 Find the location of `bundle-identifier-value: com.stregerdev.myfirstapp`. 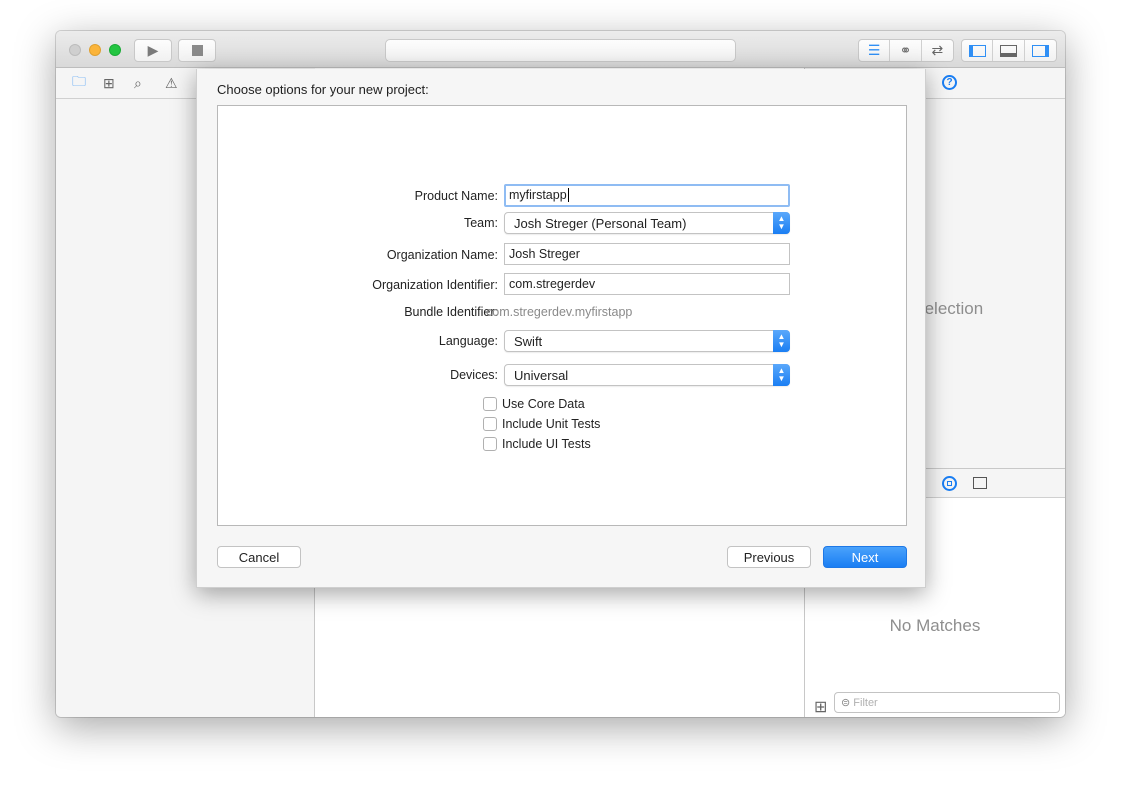

bundle-identifier-value: com.stregerdev.myfirstapp is located at coordinates (559, 312).